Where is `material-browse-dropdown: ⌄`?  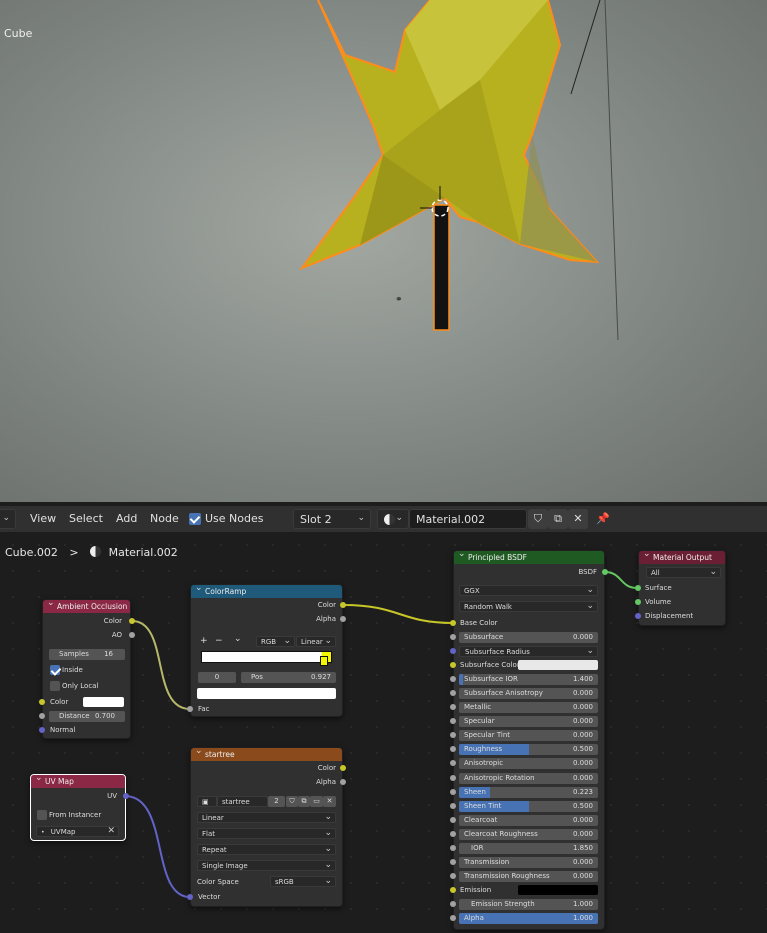 material-browse-dropdown: ⌄ is located at coordinates (393, 519).